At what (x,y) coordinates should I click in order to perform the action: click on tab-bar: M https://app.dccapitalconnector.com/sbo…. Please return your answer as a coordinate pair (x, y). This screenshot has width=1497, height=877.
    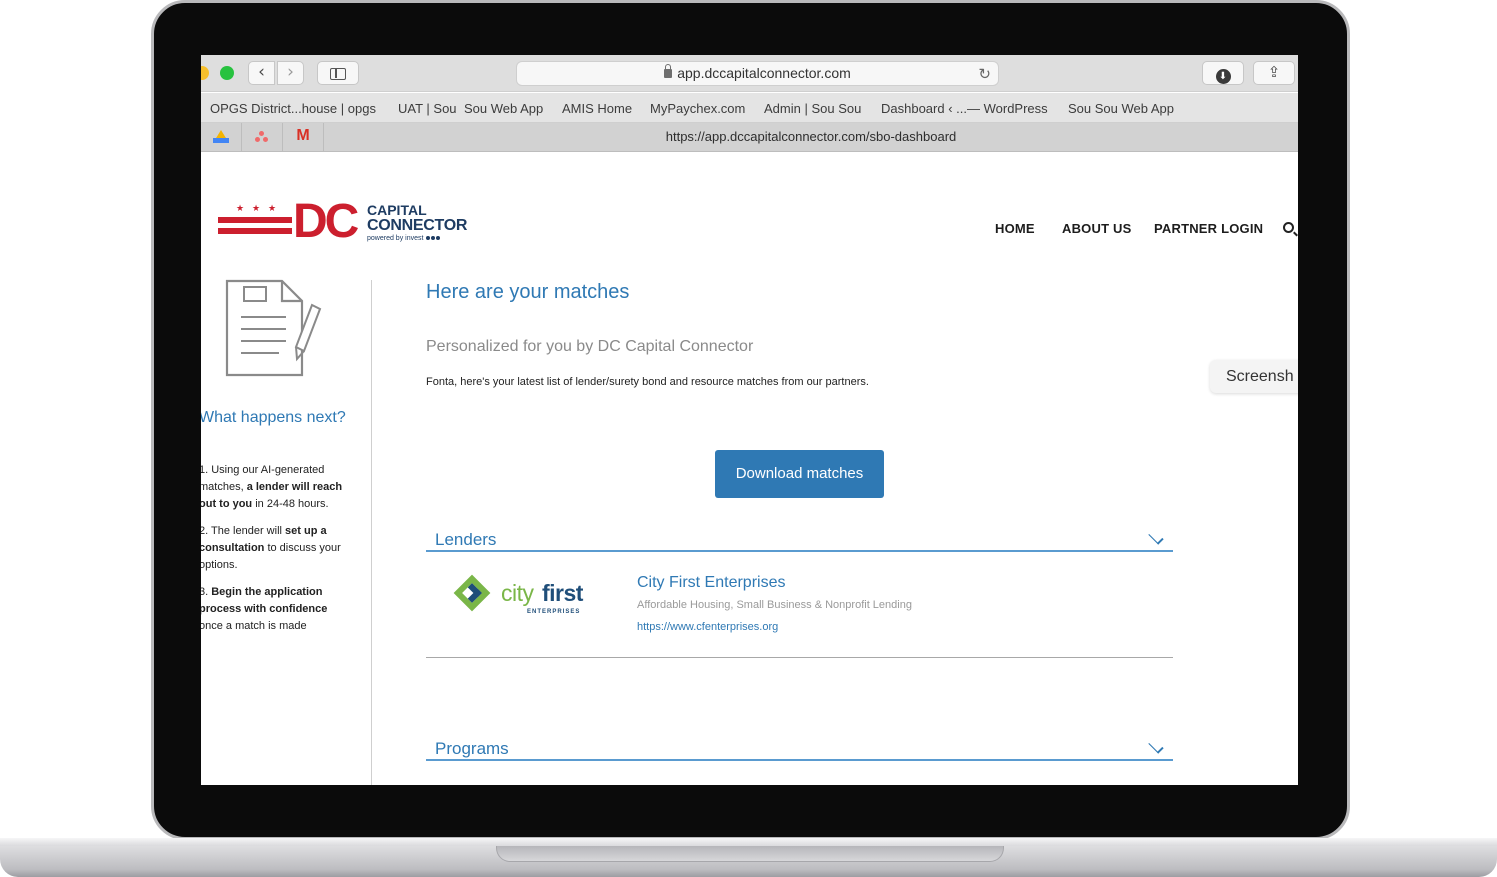
    Looking at the image, I should click on (749, 137).